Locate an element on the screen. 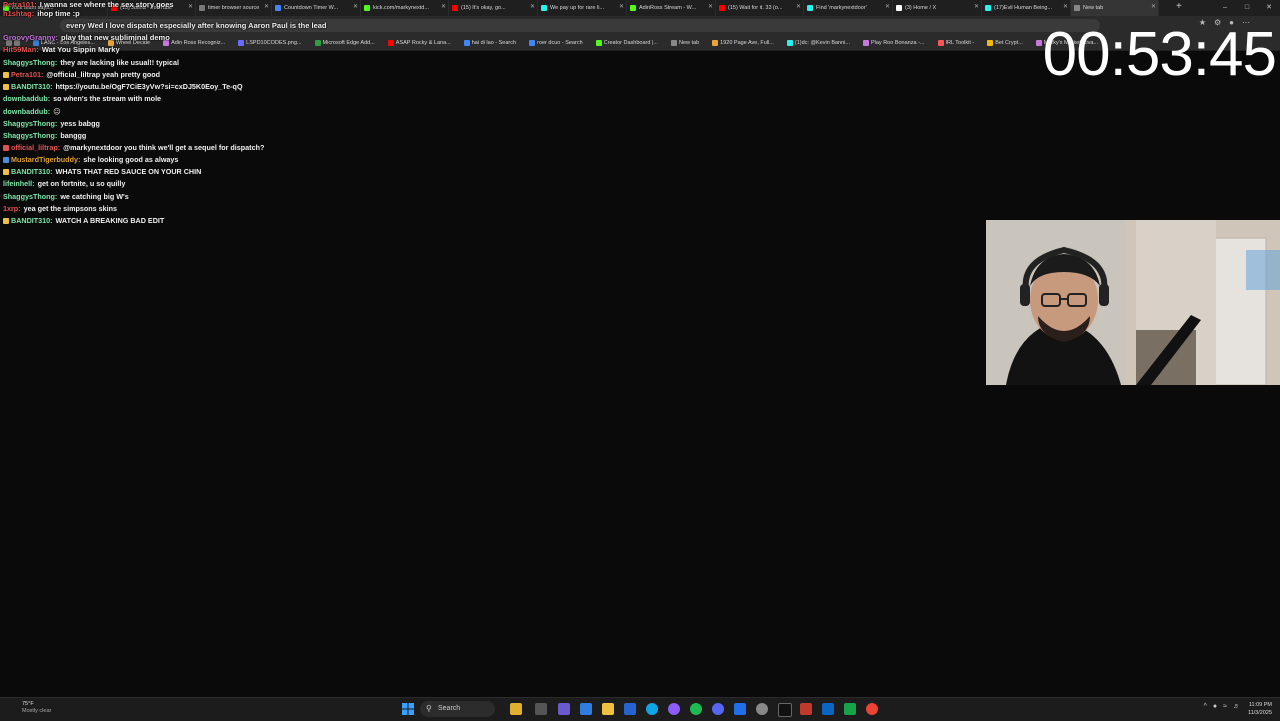  overlay-username: Hit59Man: is located at coordinates (21, 49).